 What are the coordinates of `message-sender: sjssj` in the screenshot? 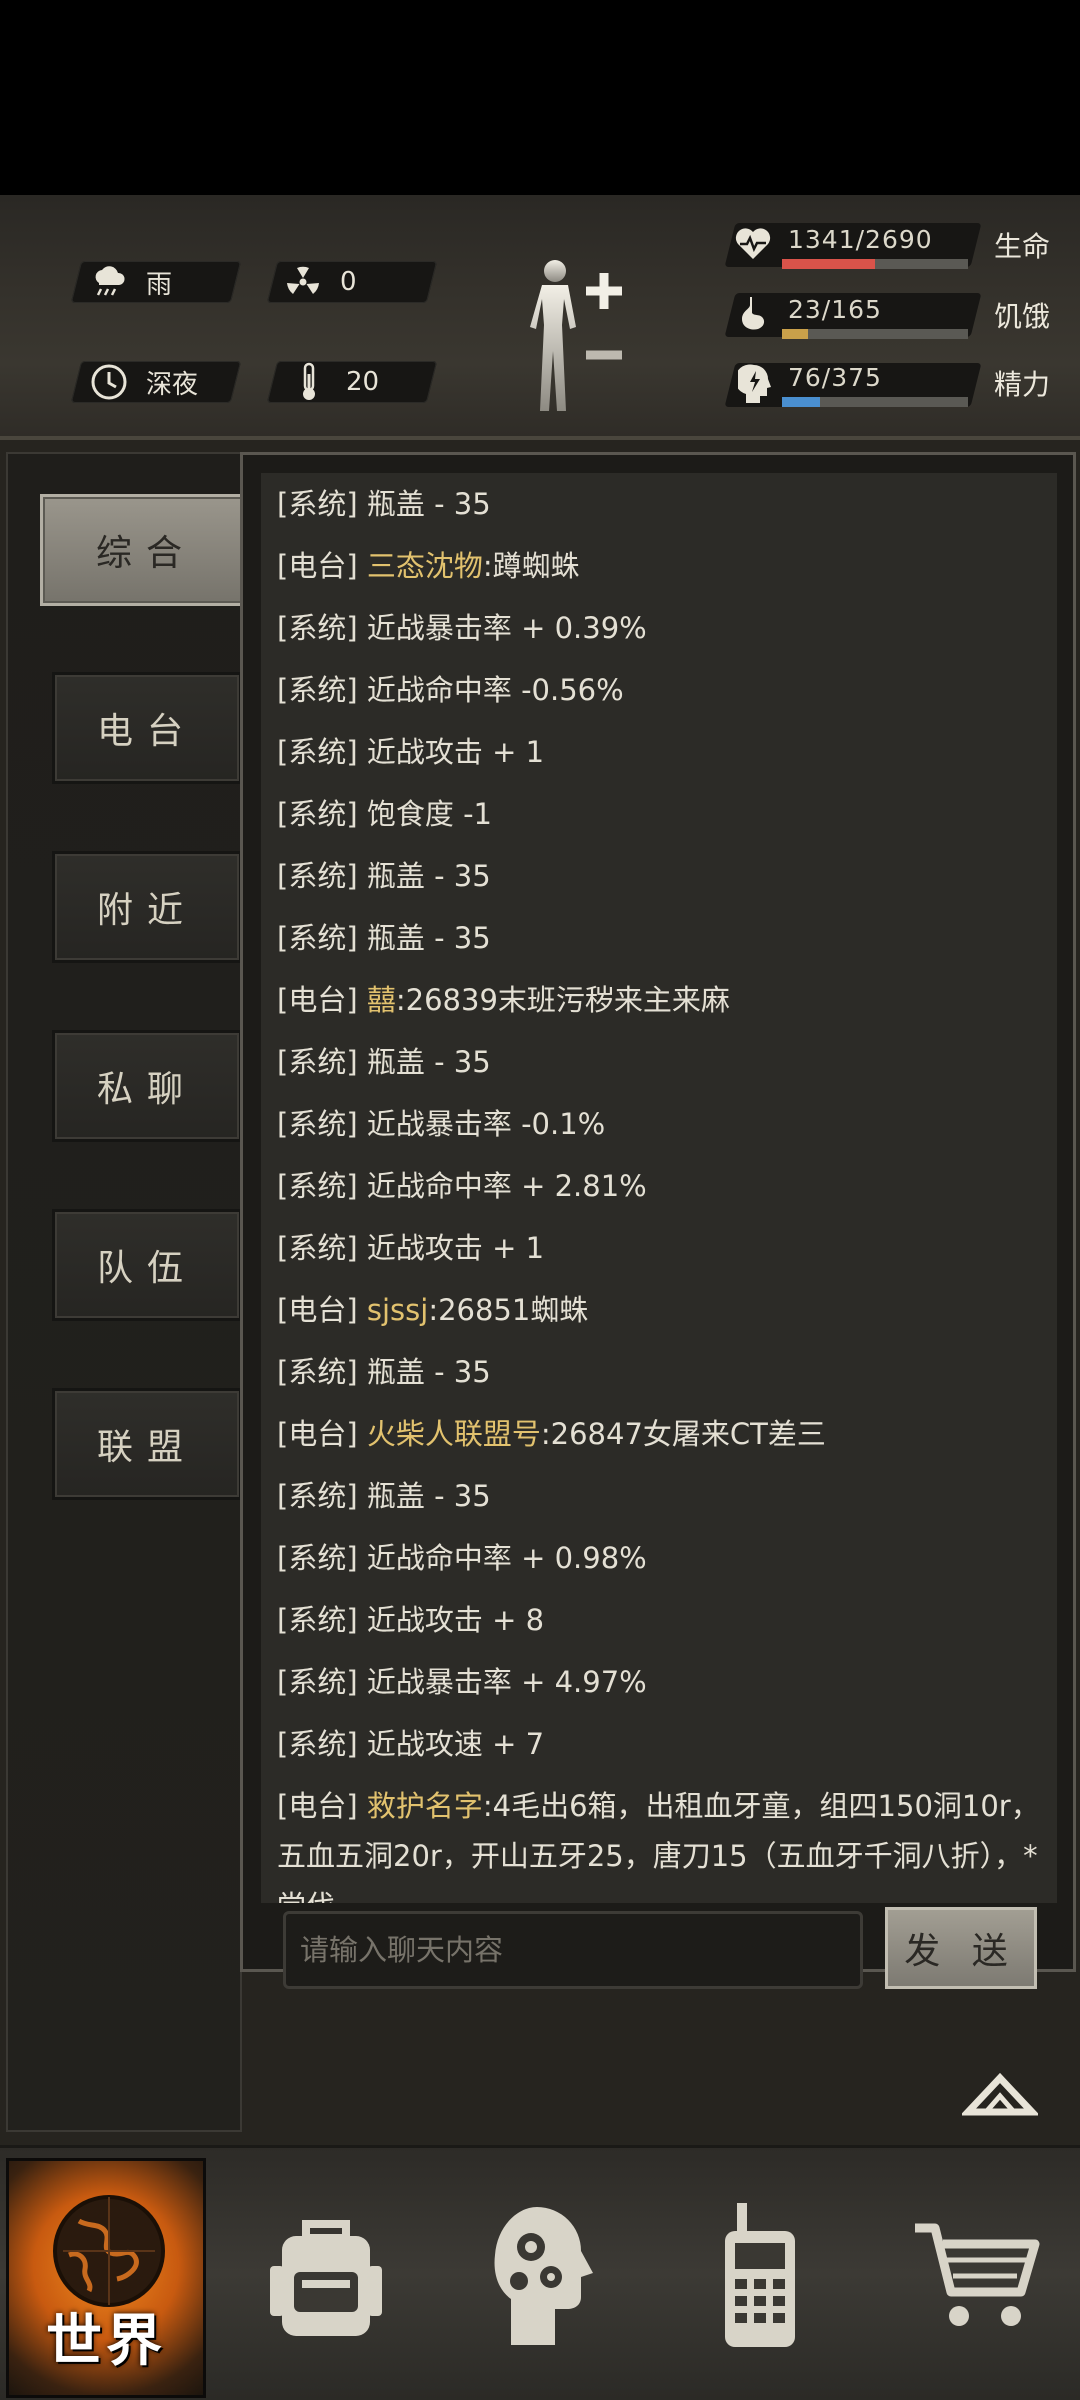 It's located at (397, 1310).